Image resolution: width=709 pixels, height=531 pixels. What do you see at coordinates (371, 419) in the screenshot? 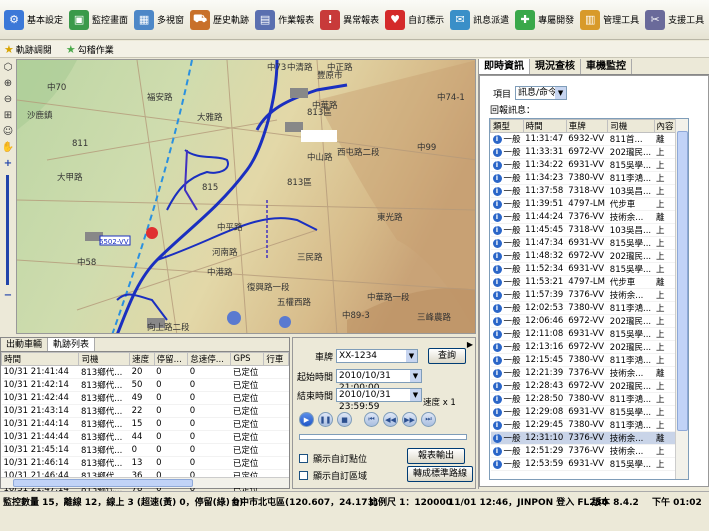
I see `skip-back-icon: ⏮` at bounding box center [371, 419].